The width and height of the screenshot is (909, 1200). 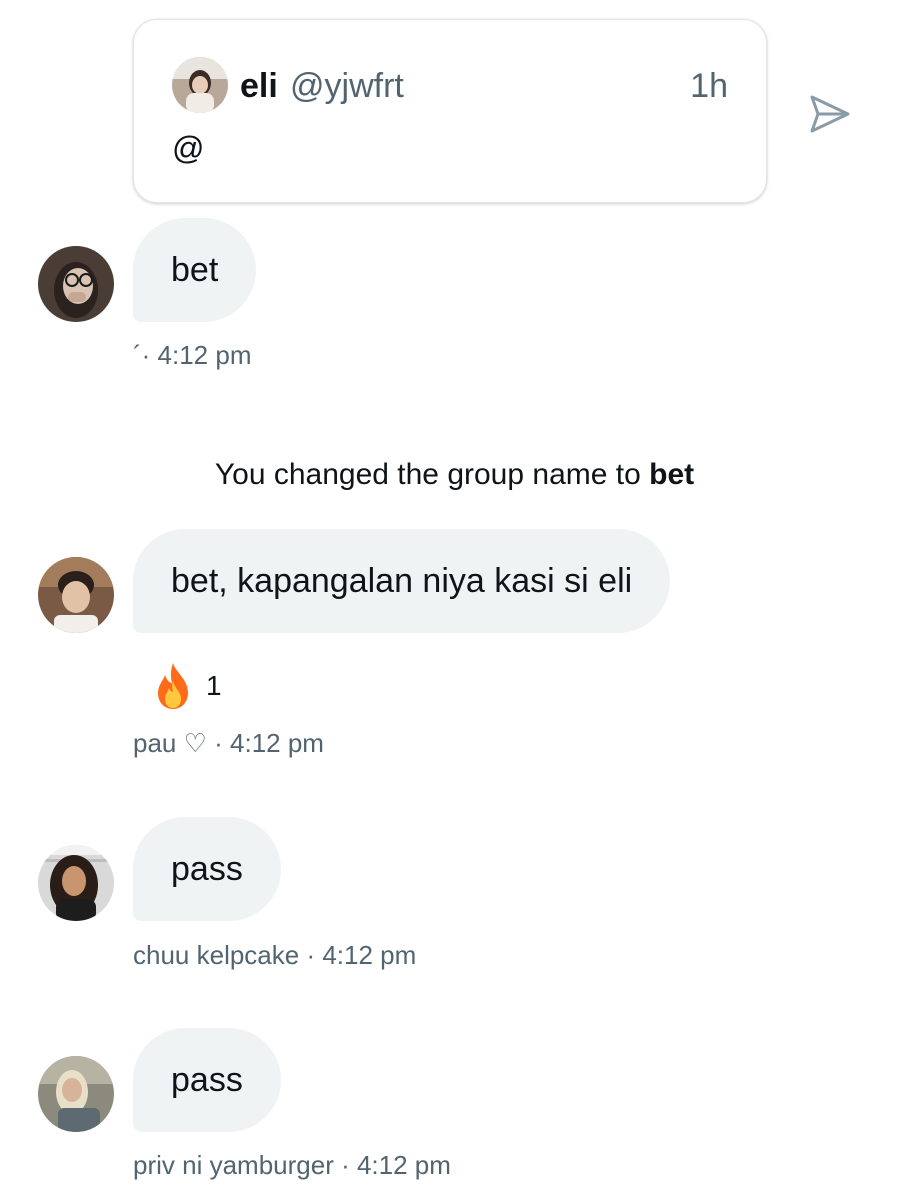 I want to click on quoted-tweet-card: eli @yjwfrt 1h @, so click(x=450, y=111).